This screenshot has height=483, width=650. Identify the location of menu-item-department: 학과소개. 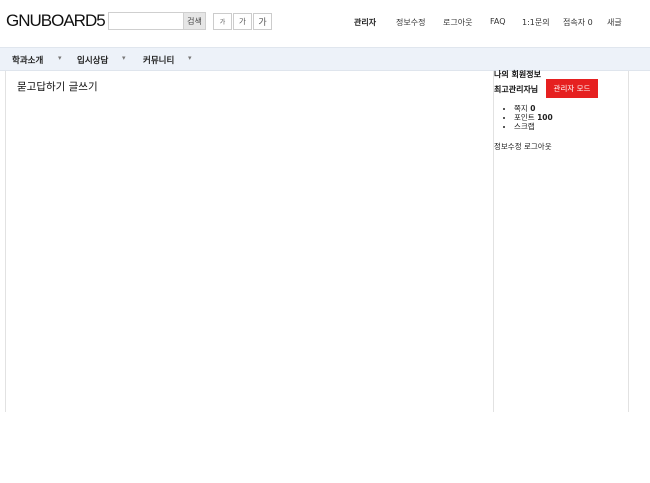
(27, 60).